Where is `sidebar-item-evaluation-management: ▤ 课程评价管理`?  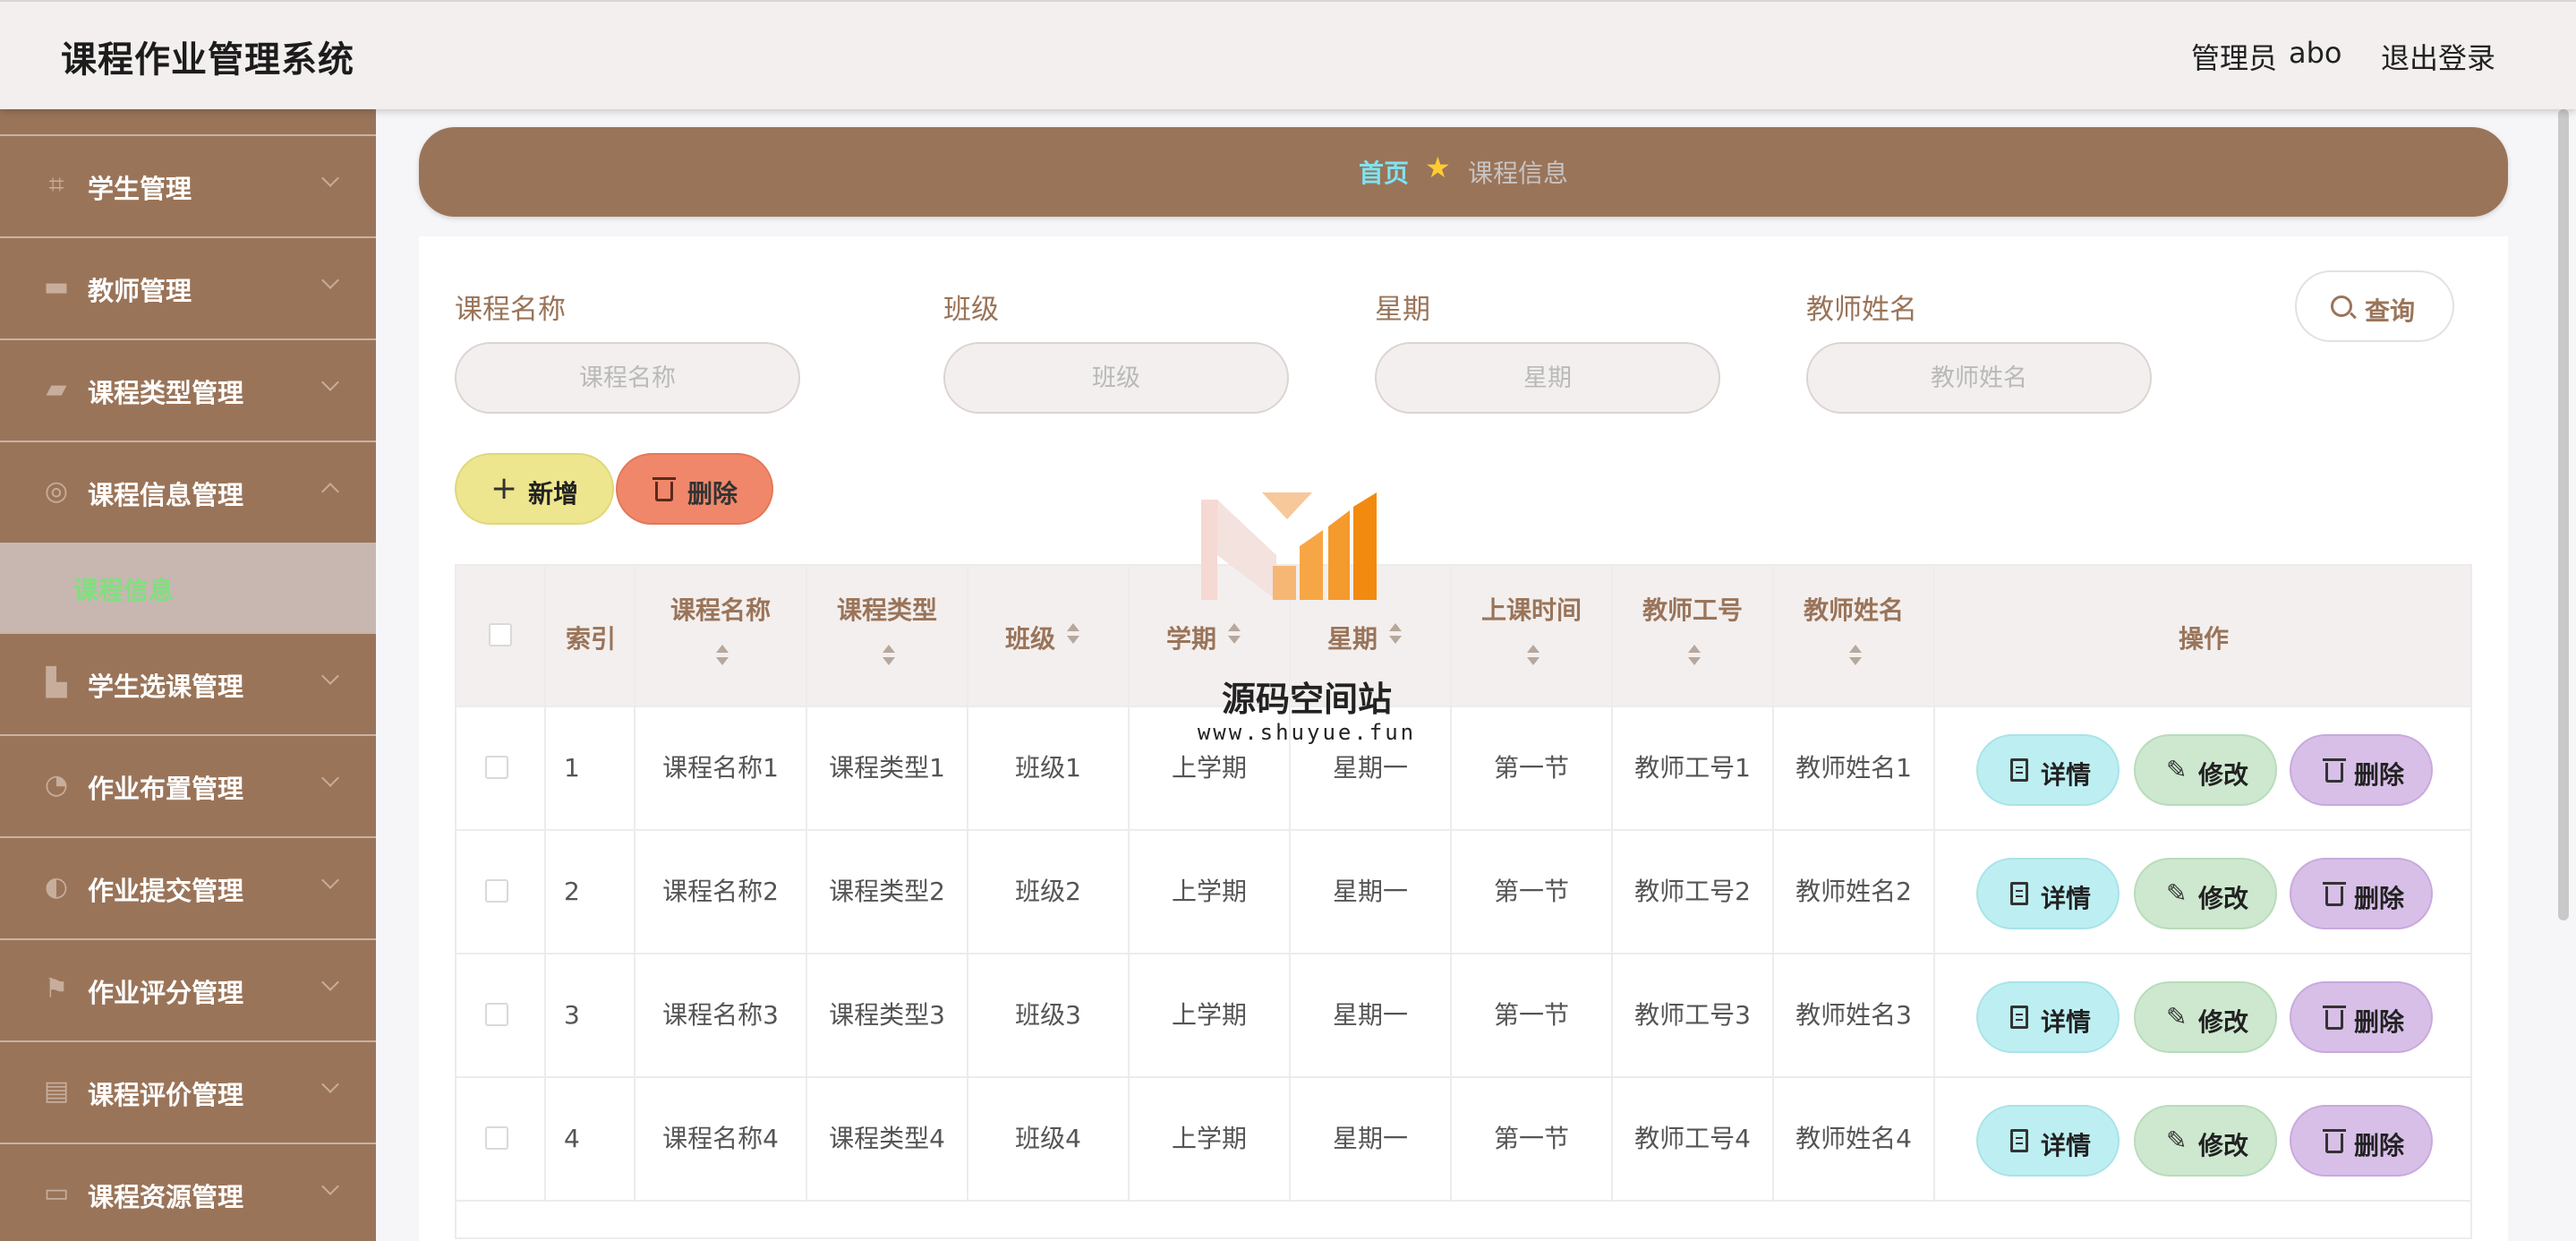 sidebar-item-evaluation-management: ▤ 课程评价管理 is located at coordinates (188, 1090).